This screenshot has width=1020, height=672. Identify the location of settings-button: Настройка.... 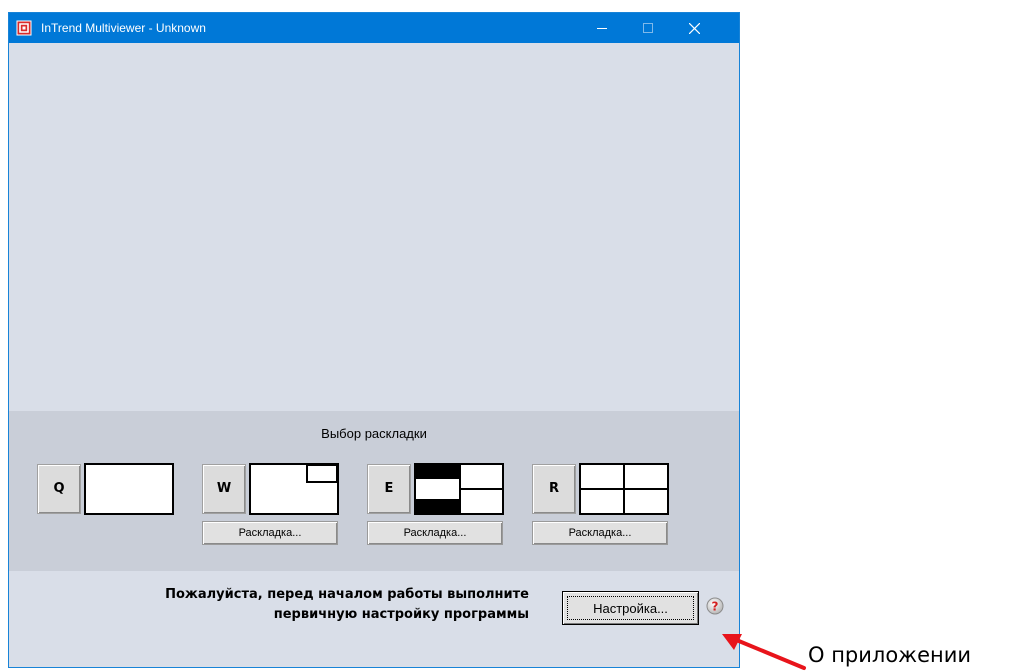
(630, 608).